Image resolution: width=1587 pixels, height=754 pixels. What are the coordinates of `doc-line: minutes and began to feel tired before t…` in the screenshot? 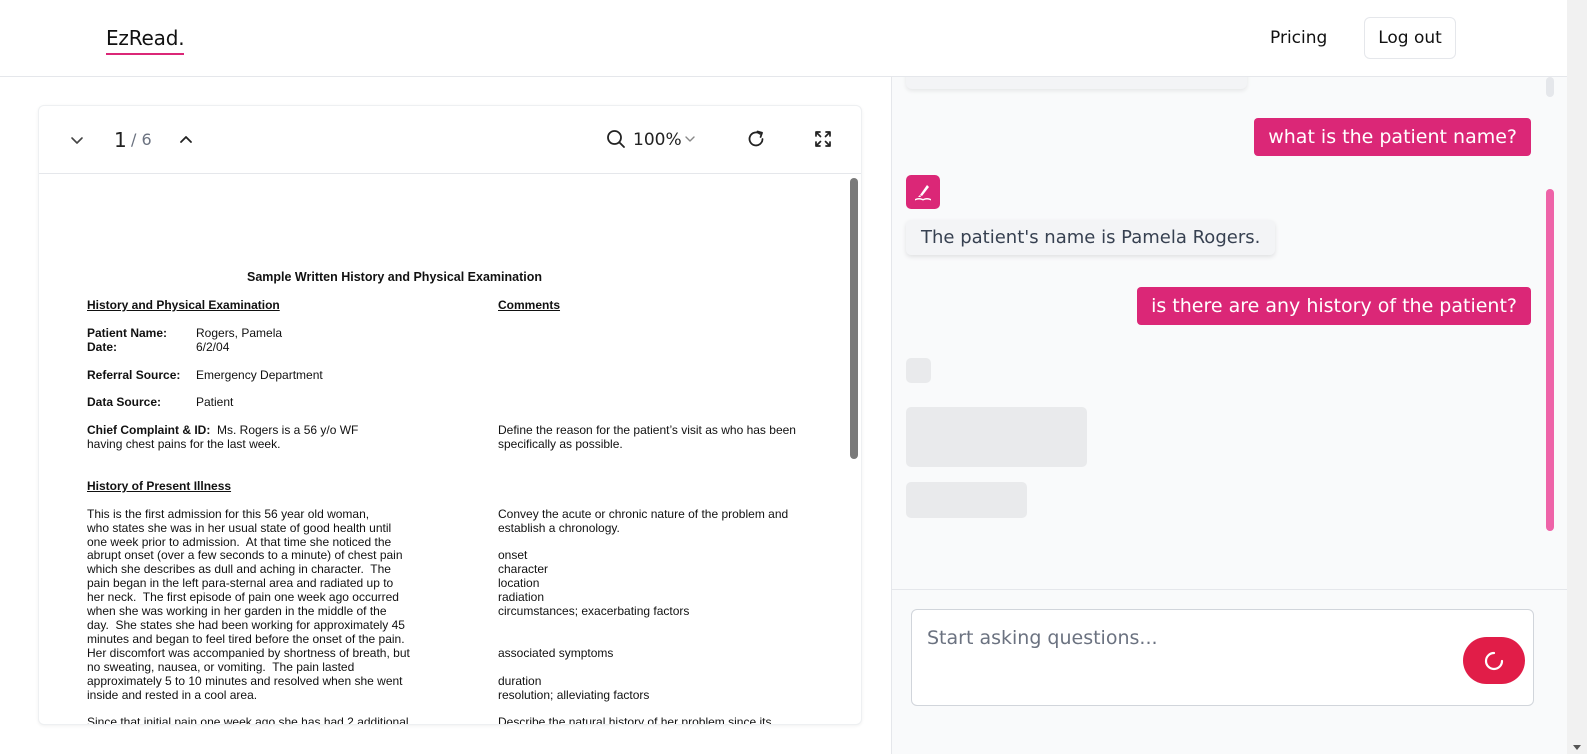 It's located at (246, 639).